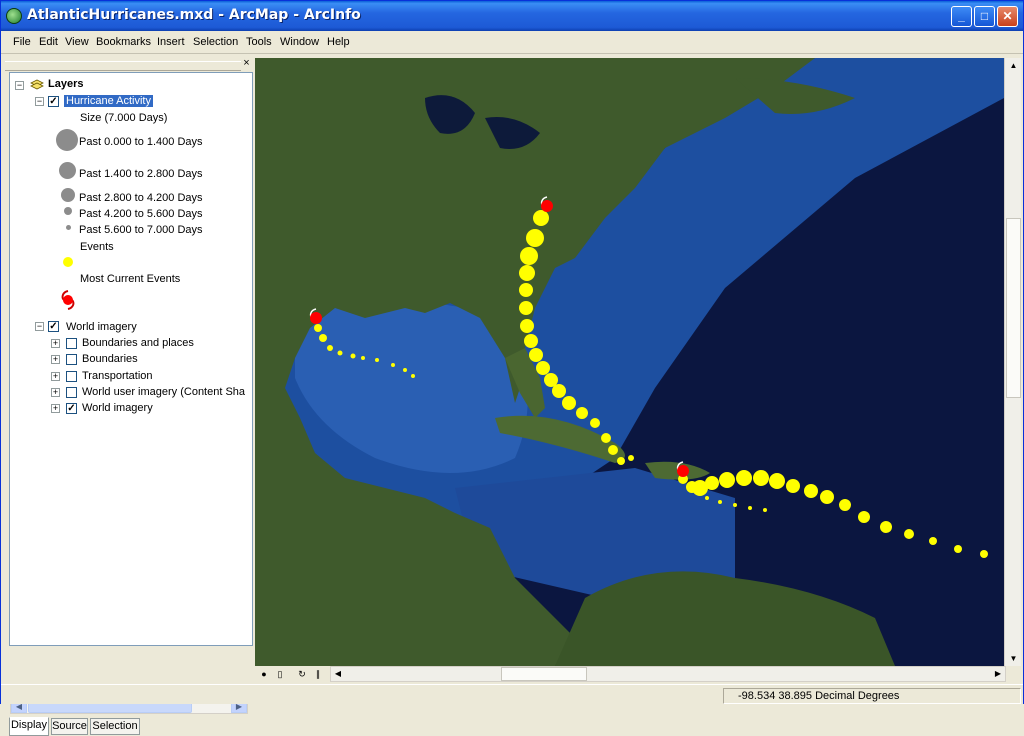  I want to click on sublayer-boundaries-places: Boundaries and places, so click(138, 343).